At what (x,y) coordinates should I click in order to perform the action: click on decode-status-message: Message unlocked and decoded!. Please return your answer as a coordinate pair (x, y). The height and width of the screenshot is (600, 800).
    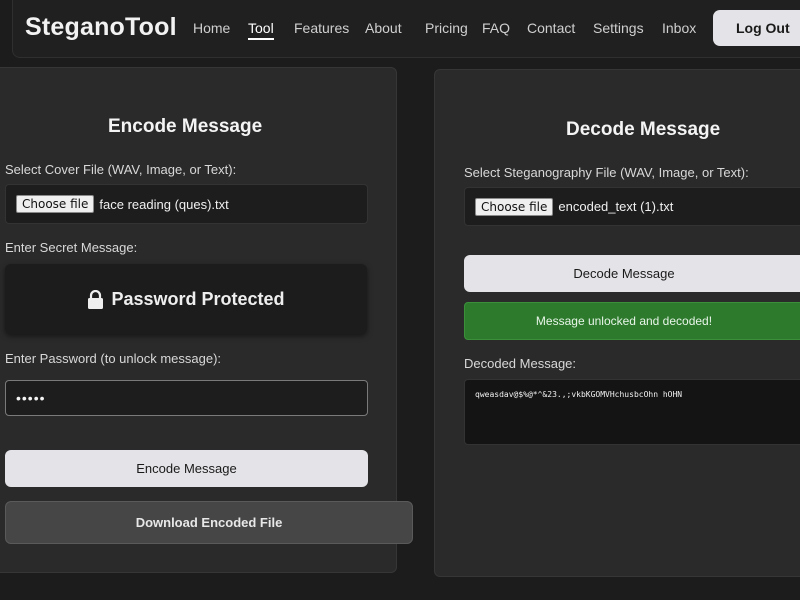
    Looking at the image, I should click on (632, 321).